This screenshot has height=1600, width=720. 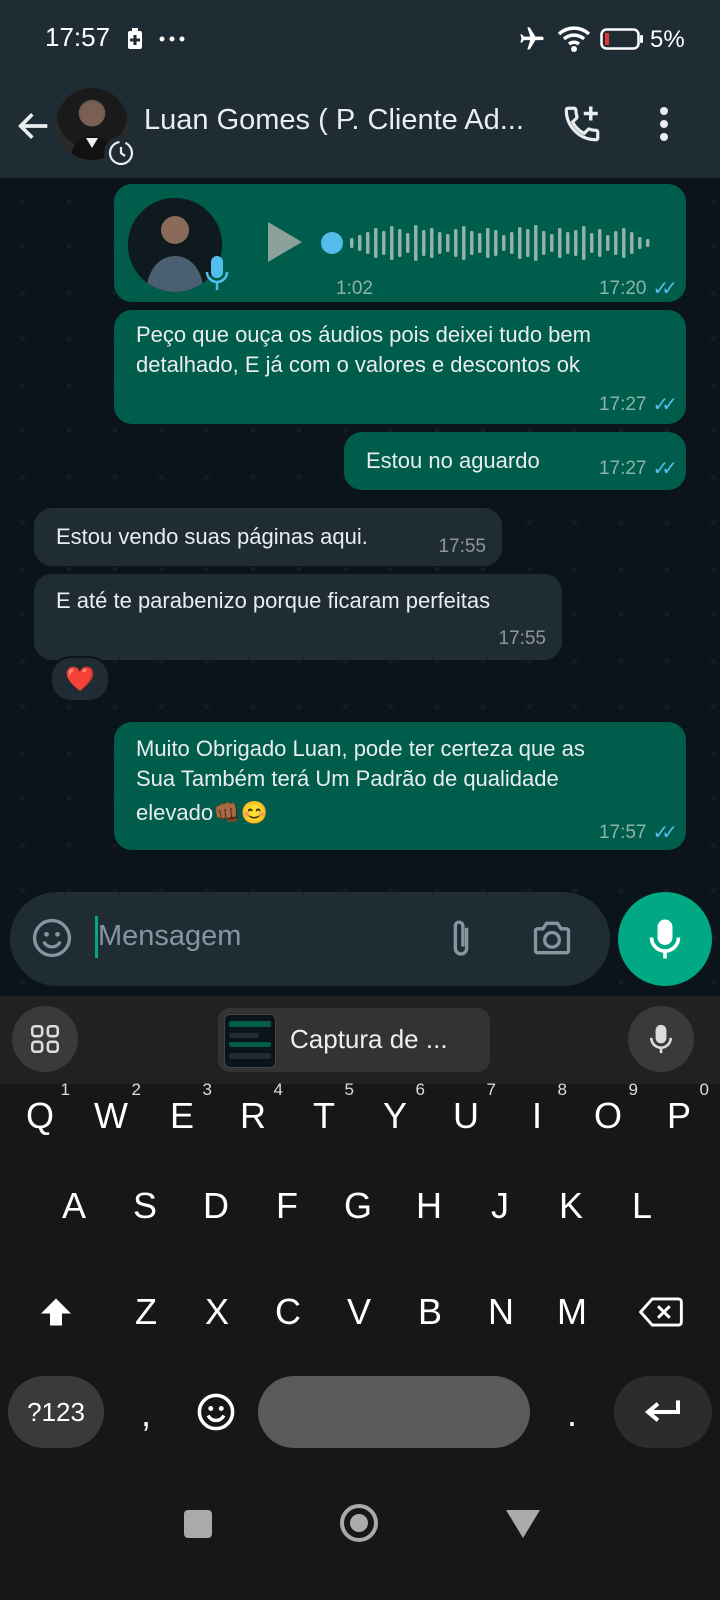 What do you see at coordinates (572, 1312) in the screenshot?
I see `key-m: M` at bounding box center [572, 1312].